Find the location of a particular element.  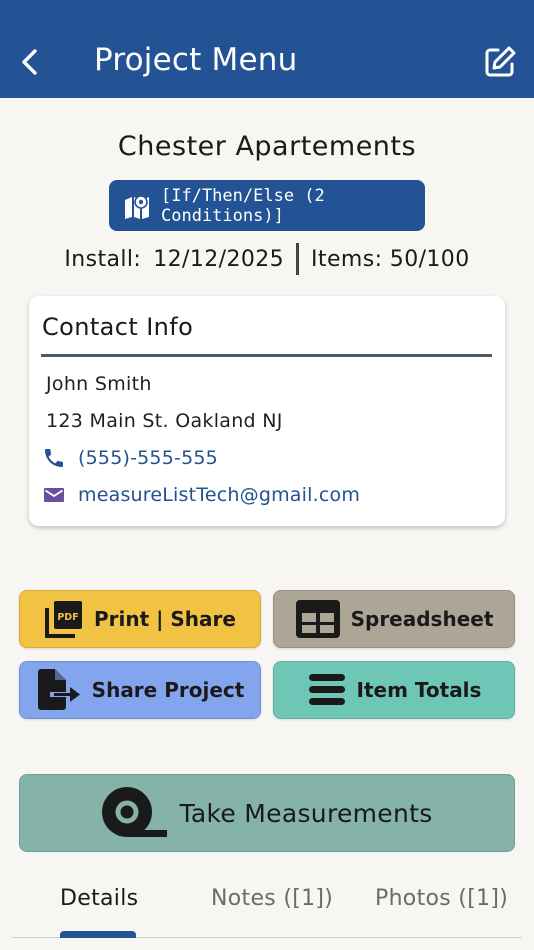

contact-name: John Smith is located at coordinates (99, 384).